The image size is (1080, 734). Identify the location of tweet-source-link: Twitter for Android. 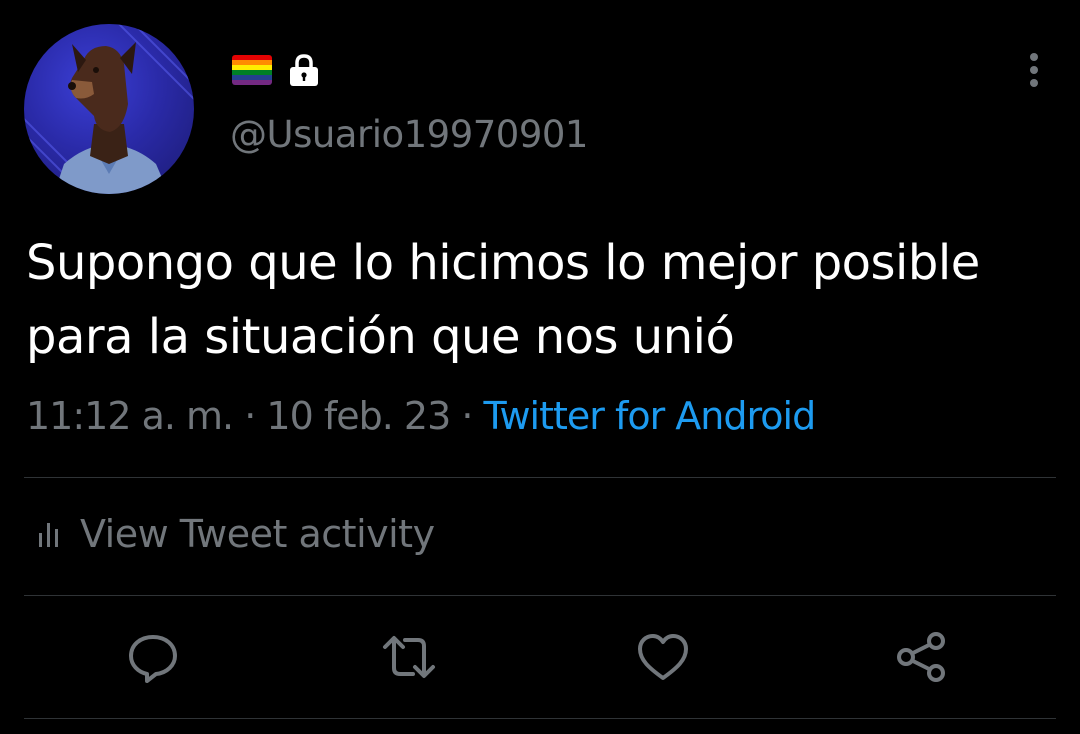
(650, 416).